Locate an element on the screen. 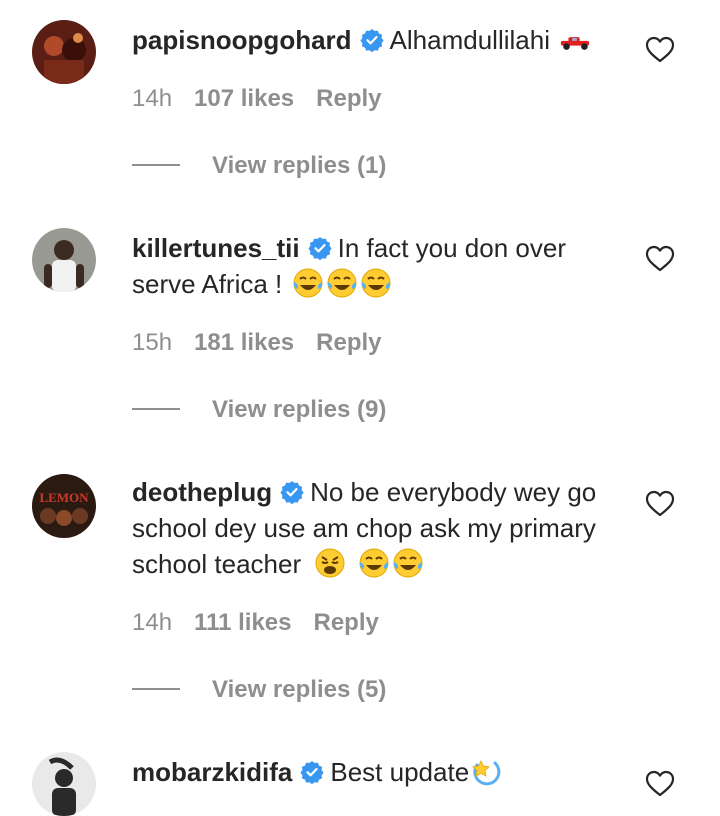 The height and width of the screenshot is (816, 720). comment-text-block: mobarzkidifa Best update is located at coordinates (377, 772).